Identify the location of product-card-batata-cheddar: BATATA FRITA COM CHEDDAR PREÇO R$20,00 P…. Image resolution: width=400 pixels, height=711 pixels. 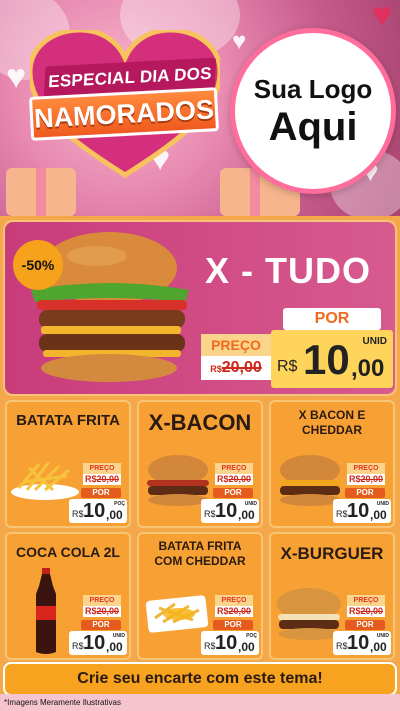
(200, 596).